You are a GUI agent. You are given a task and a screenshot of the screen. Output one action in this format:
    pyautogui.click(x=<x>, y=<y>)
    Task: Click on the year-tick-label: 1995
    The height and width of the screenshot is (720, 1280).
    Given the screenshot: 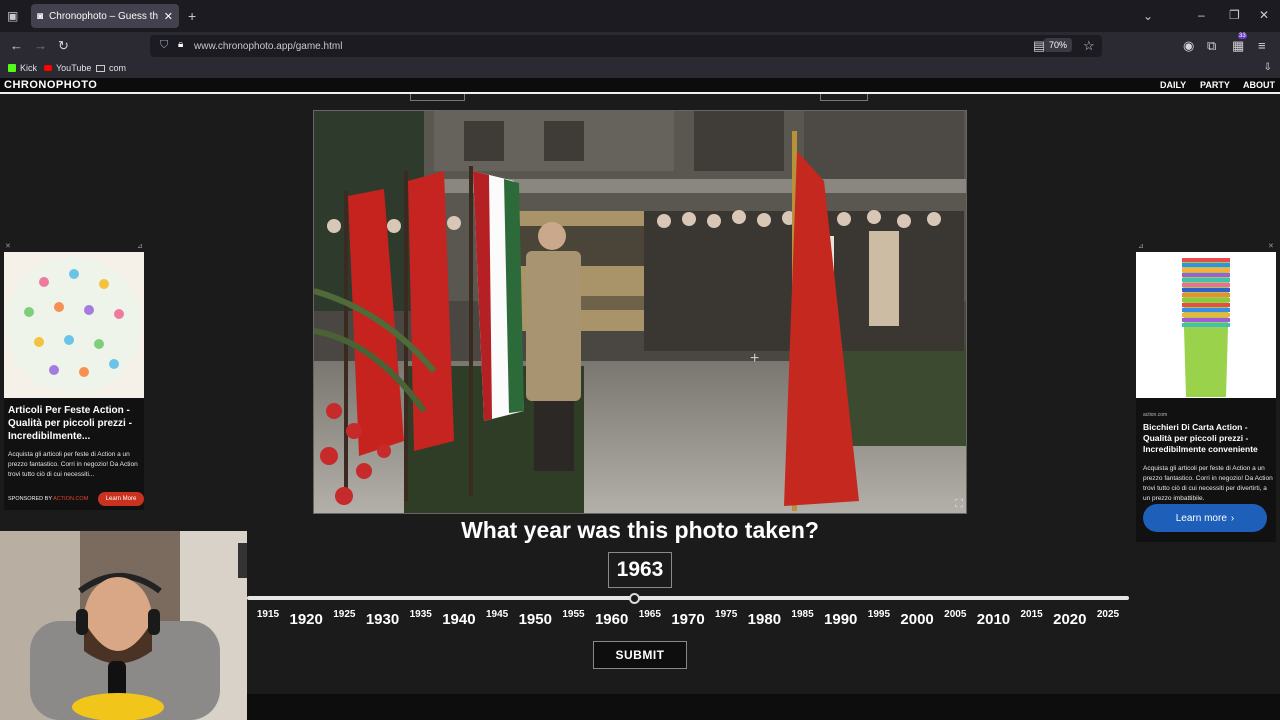 What is the action you would take?
    pyautogui.click(x=879, y=614)
    